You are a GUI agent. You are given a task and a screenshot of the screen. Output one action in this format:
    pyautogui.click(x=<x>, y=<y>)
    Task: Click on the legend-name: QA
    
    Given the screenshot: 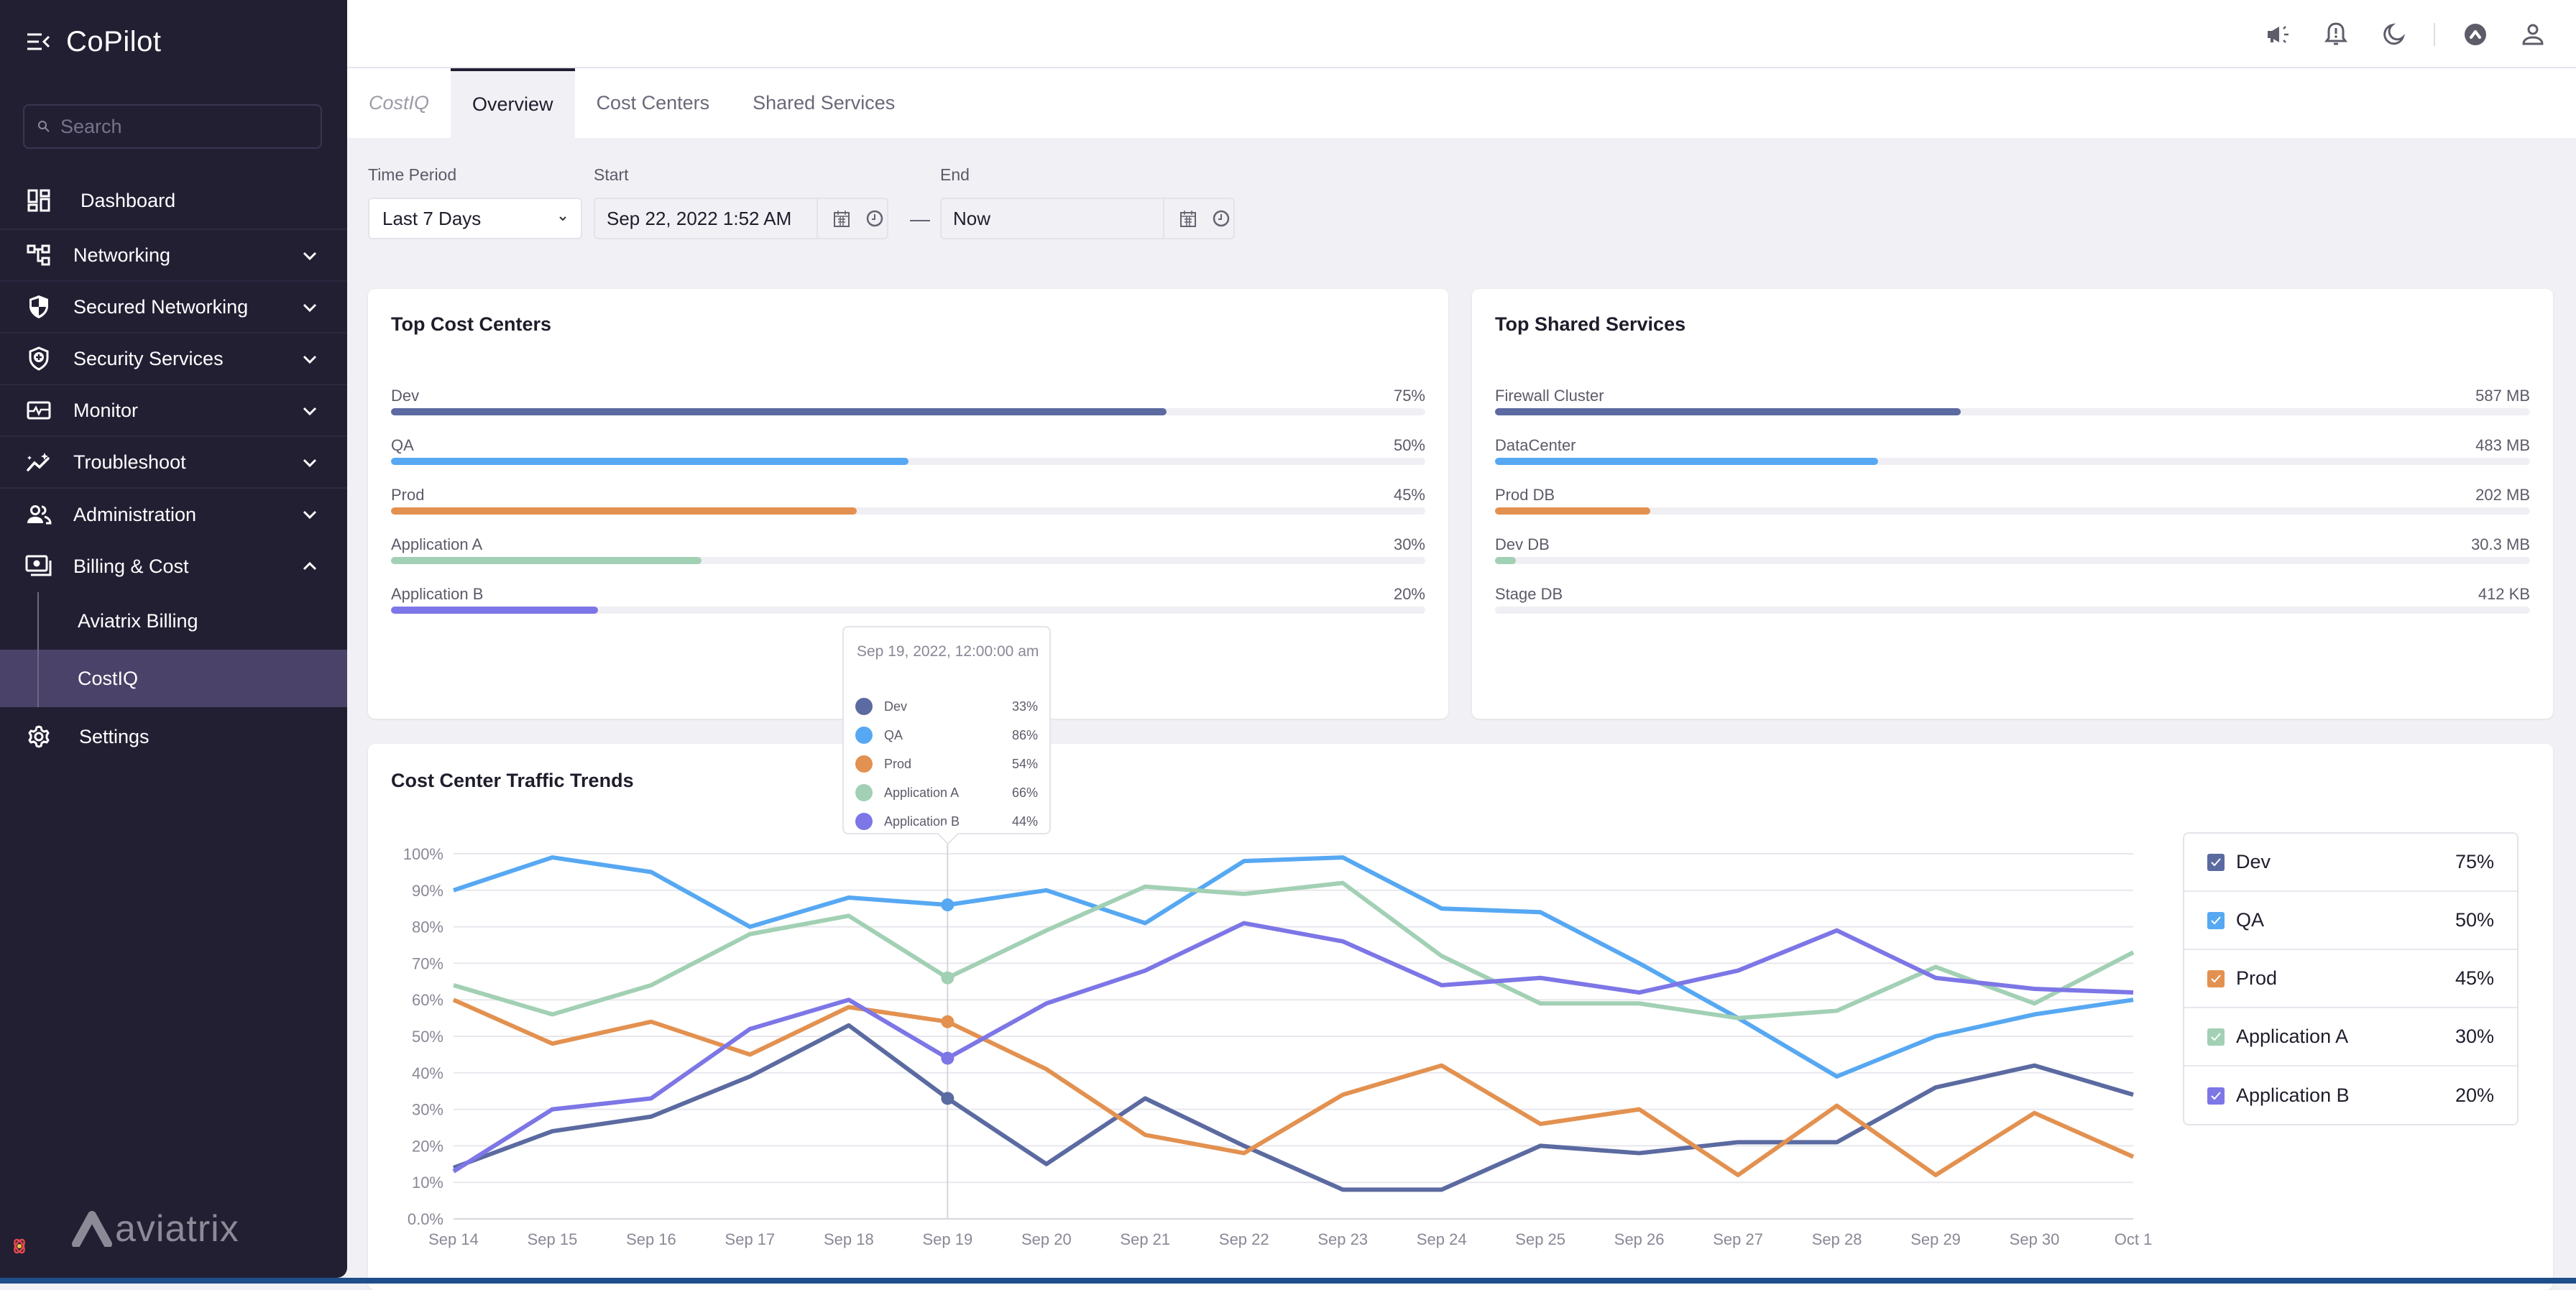 What is the action you would take?
    pyautogui.click(x=2250, y=920)
    